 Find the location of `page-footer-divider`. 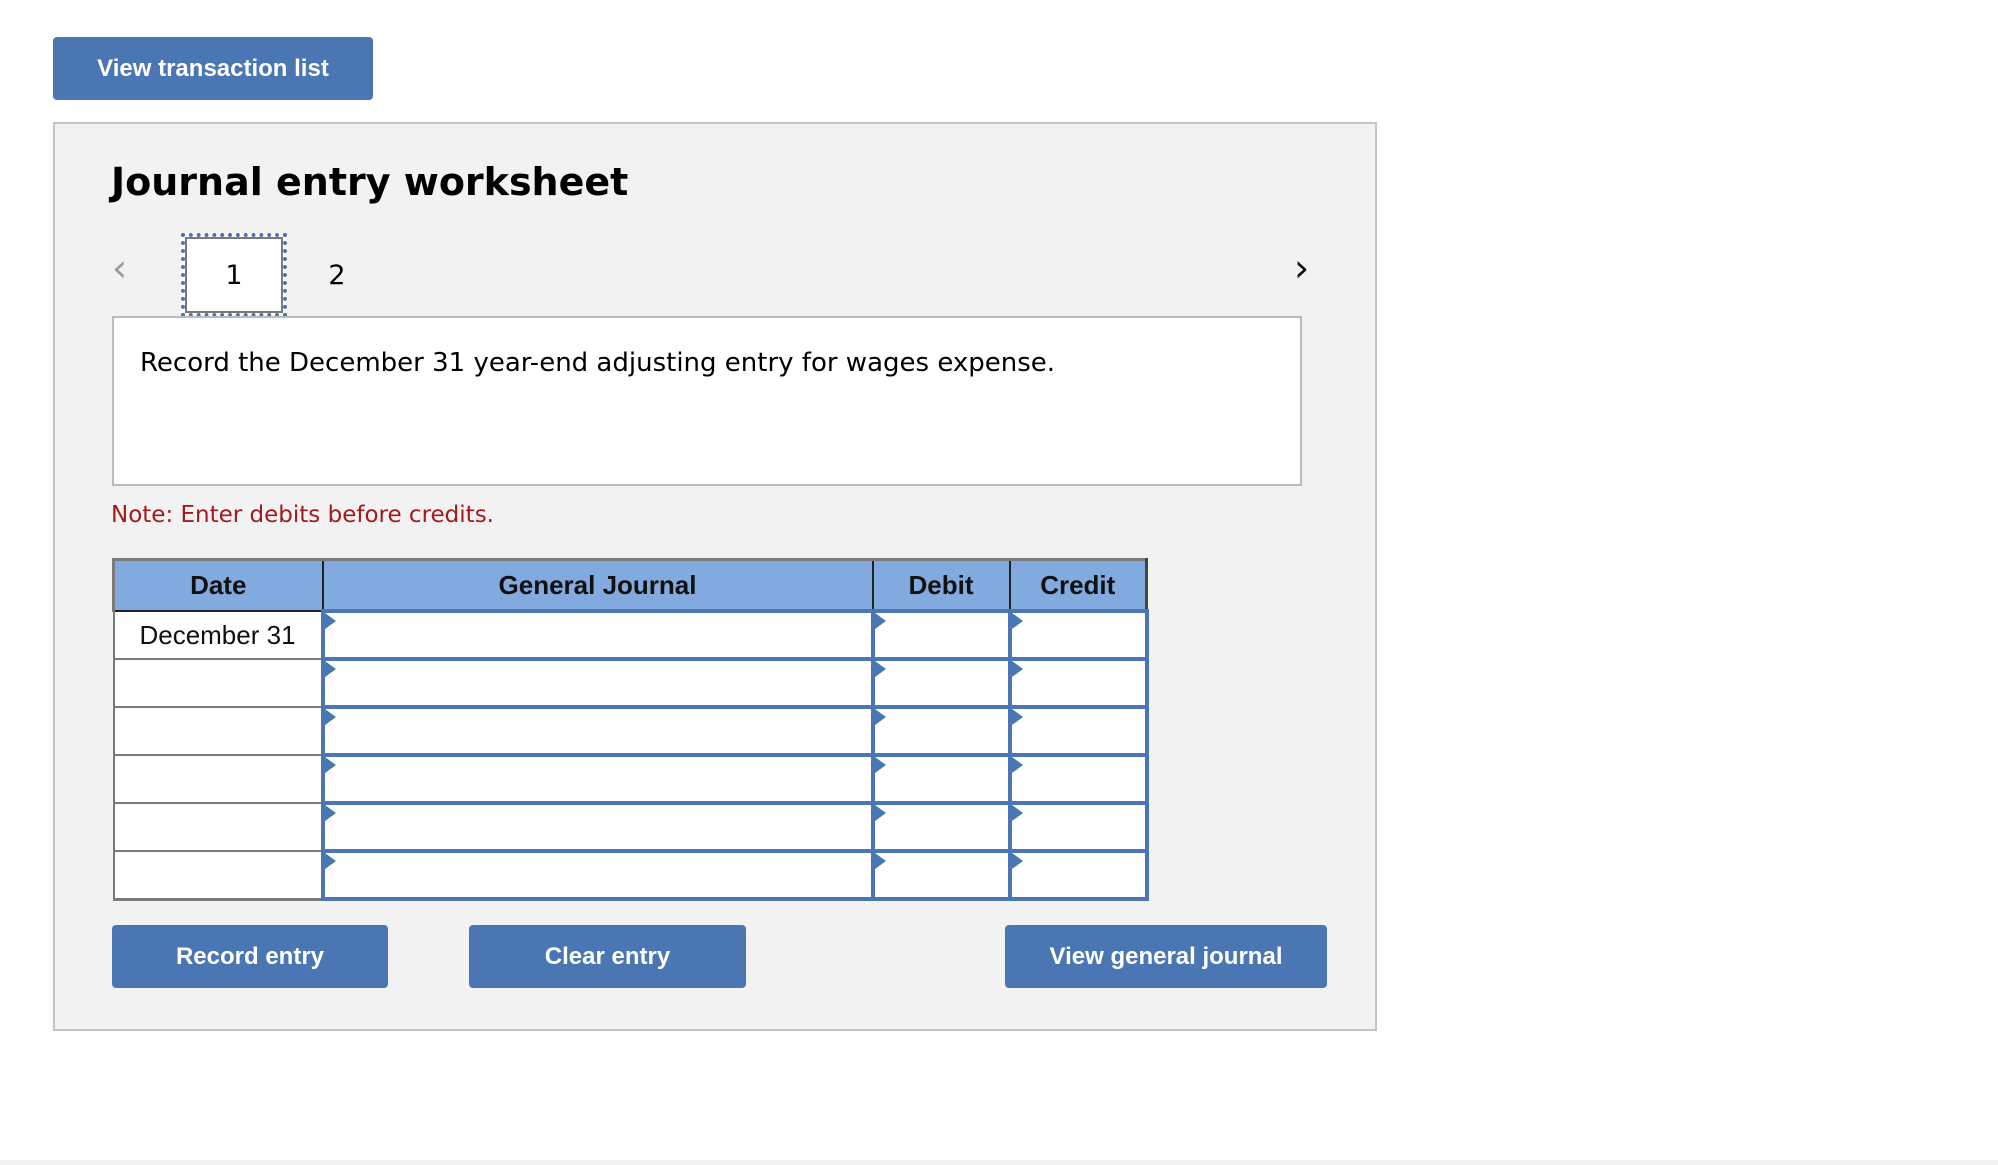

page-footer-divider is located at coordinates (999, 1162).